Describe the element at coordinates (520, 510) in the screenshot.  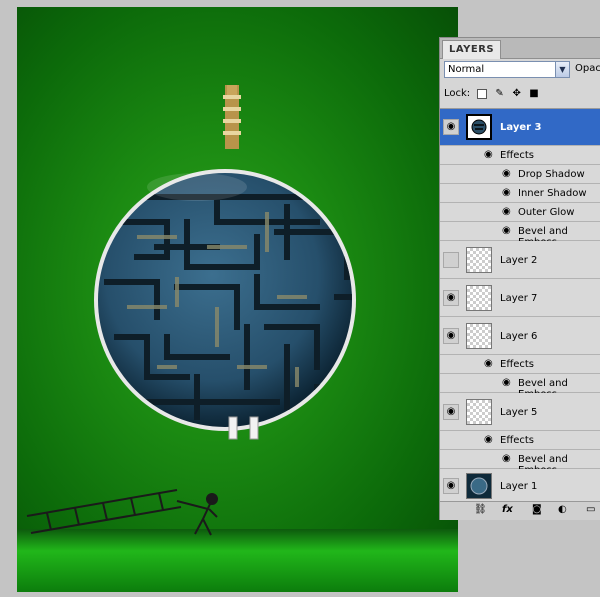
I see `panel-footer: ⛓ fx ◙ ◐ ▭` at that location.